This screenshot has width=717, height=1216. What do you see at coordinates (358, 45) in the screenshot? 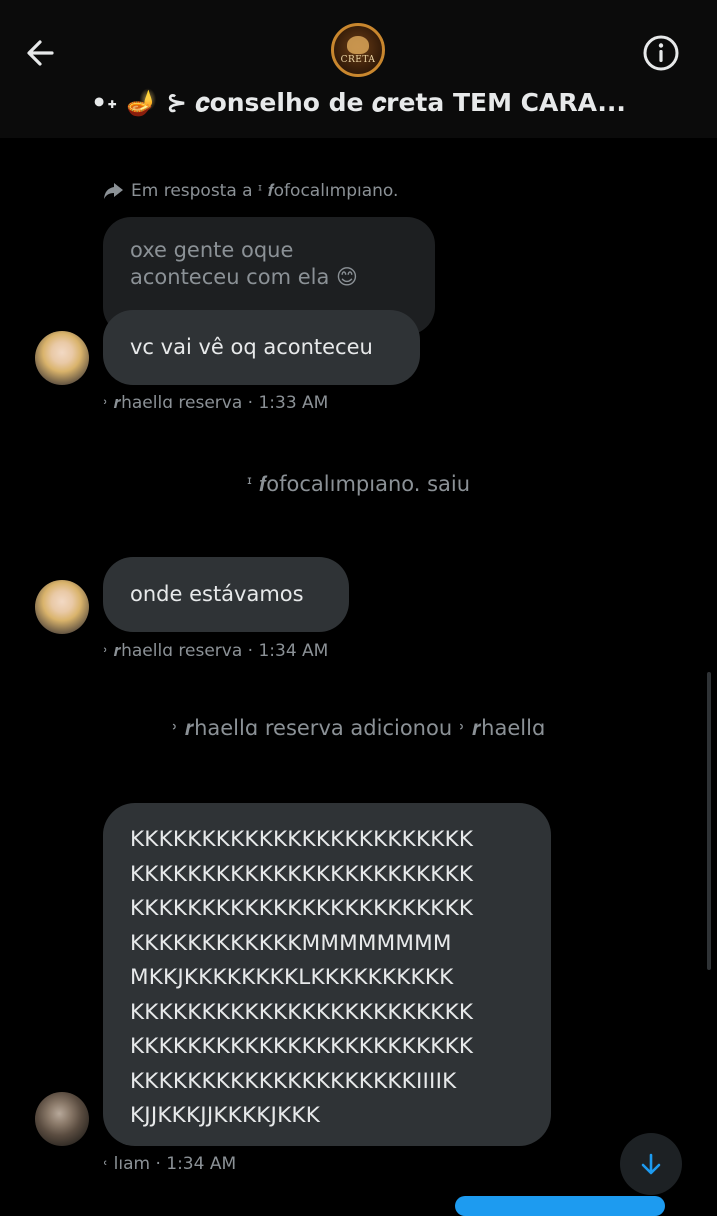
I see `crest-emblem` at bounding box center [358, 45].